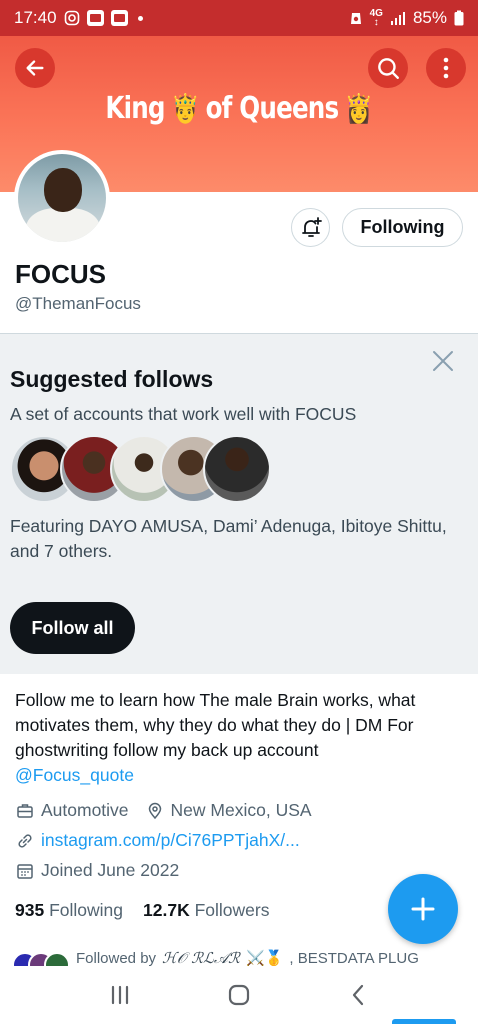  I want to click on network-type: 4G ↕, so click(376, 18).